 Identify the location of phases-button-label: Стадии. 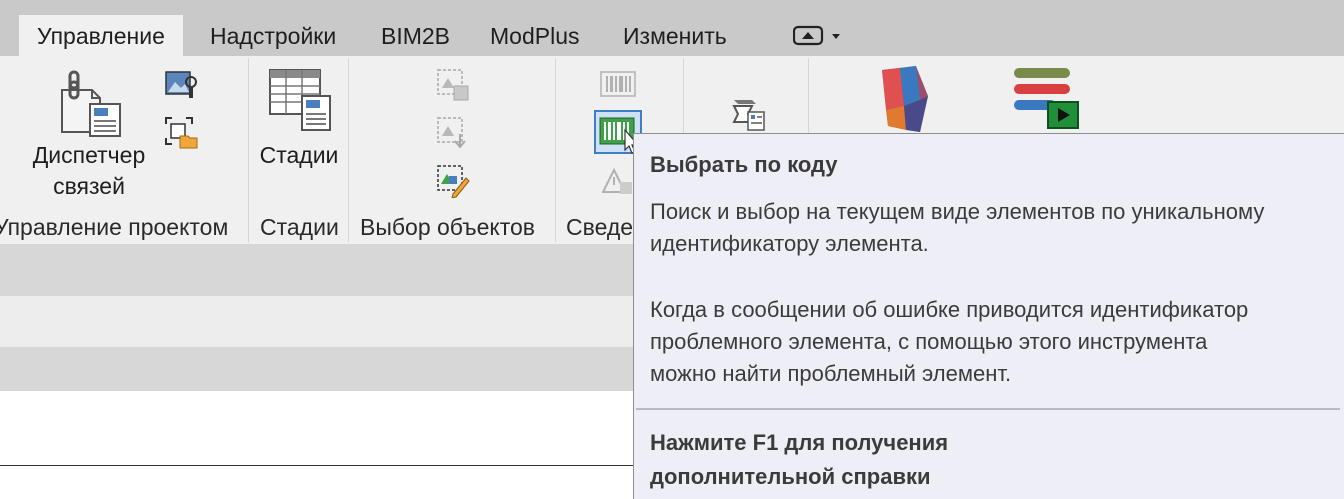
(299, 155).